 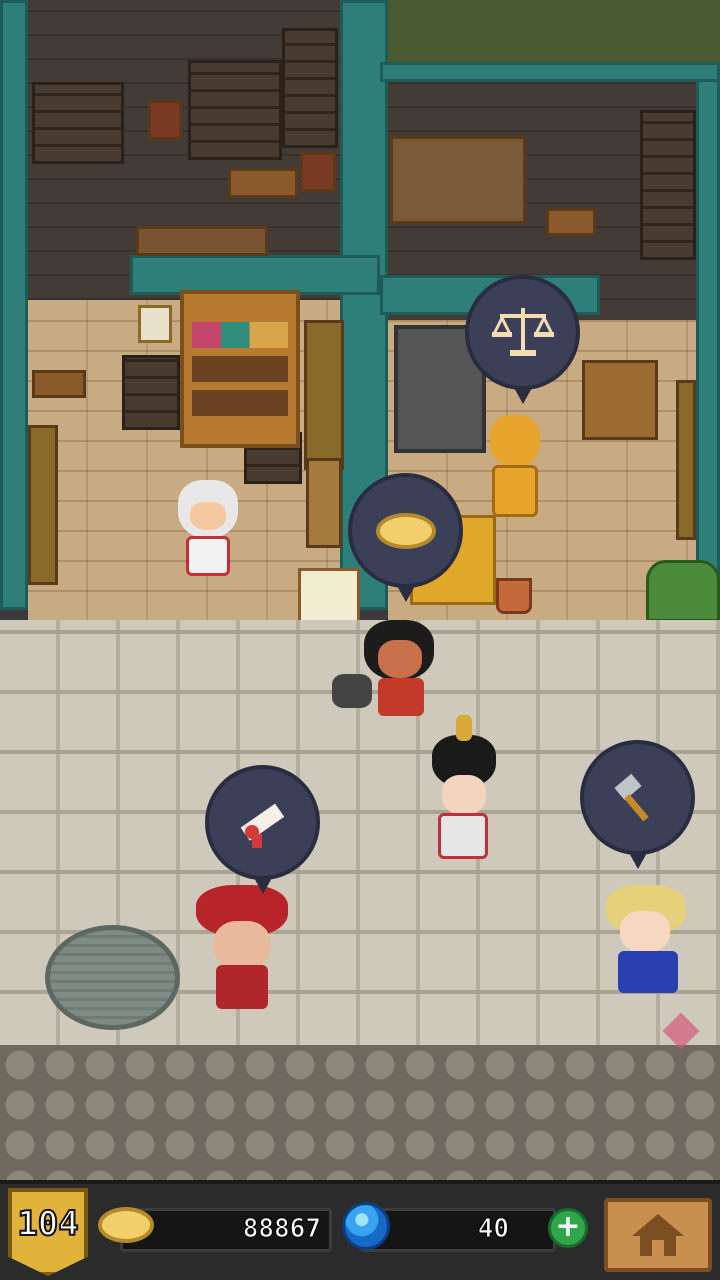 I want to click on home-icon, so click(x=658, y=1235).